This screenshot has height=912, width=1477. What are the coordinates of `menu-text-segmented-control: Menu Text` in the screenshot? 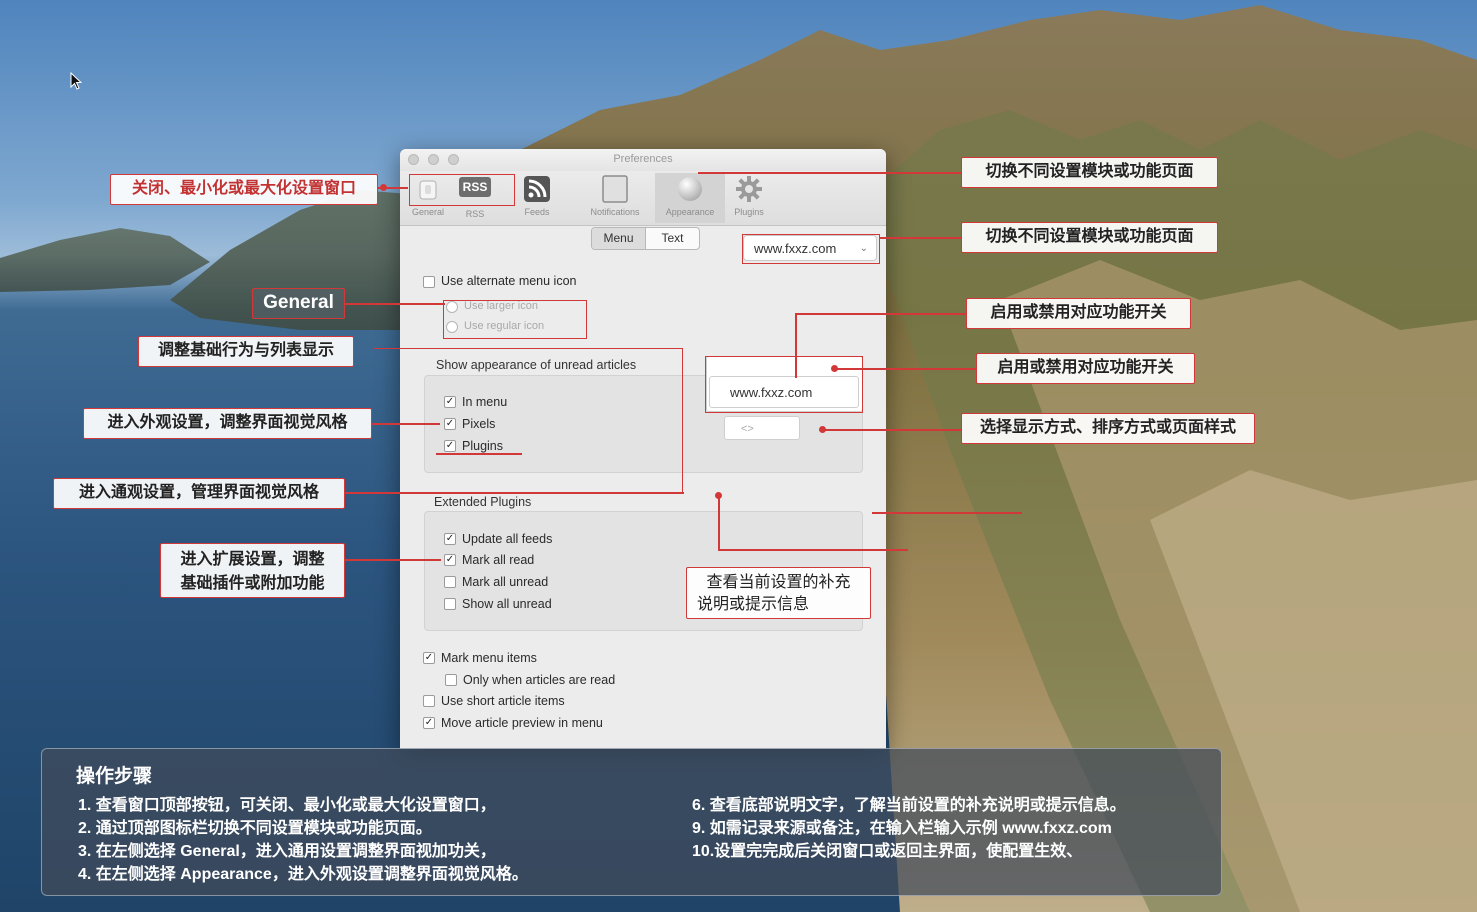 It's located at (645, 238).